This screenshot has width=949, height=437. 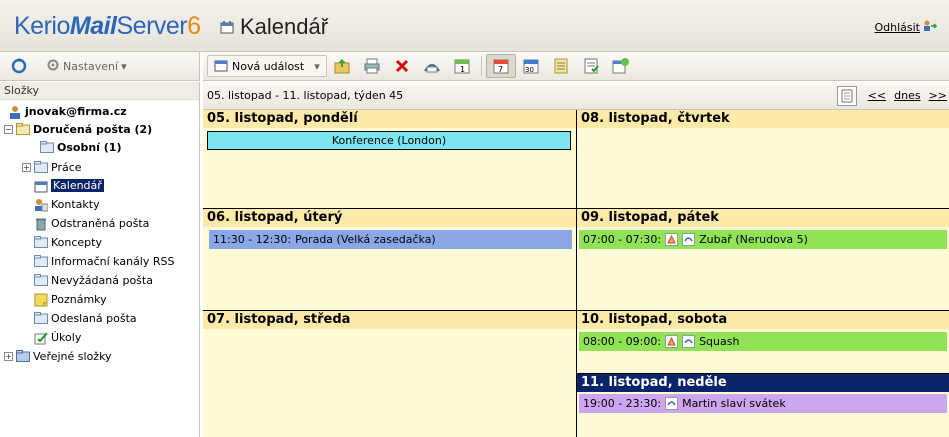 I want to click on sidebar-item-label: Kontakty, so click(x=75, y=204).